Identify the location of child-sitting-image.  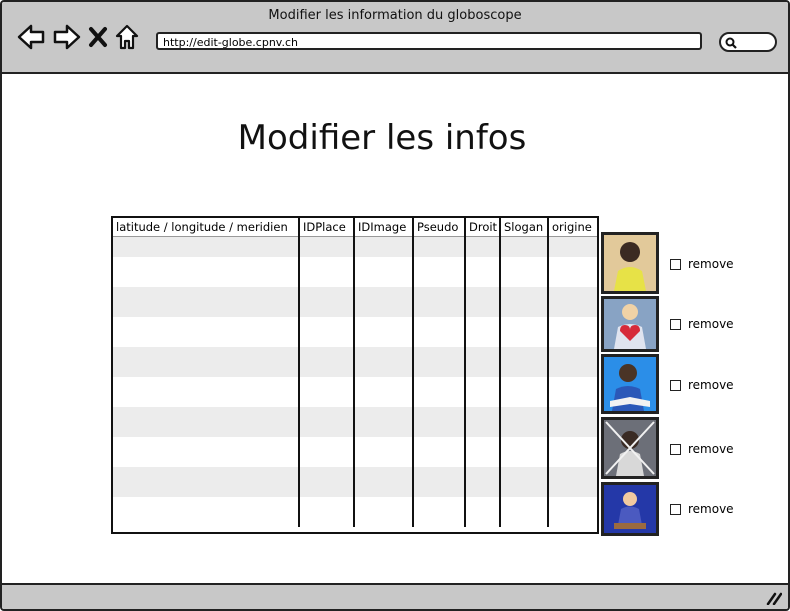
(630, 448).